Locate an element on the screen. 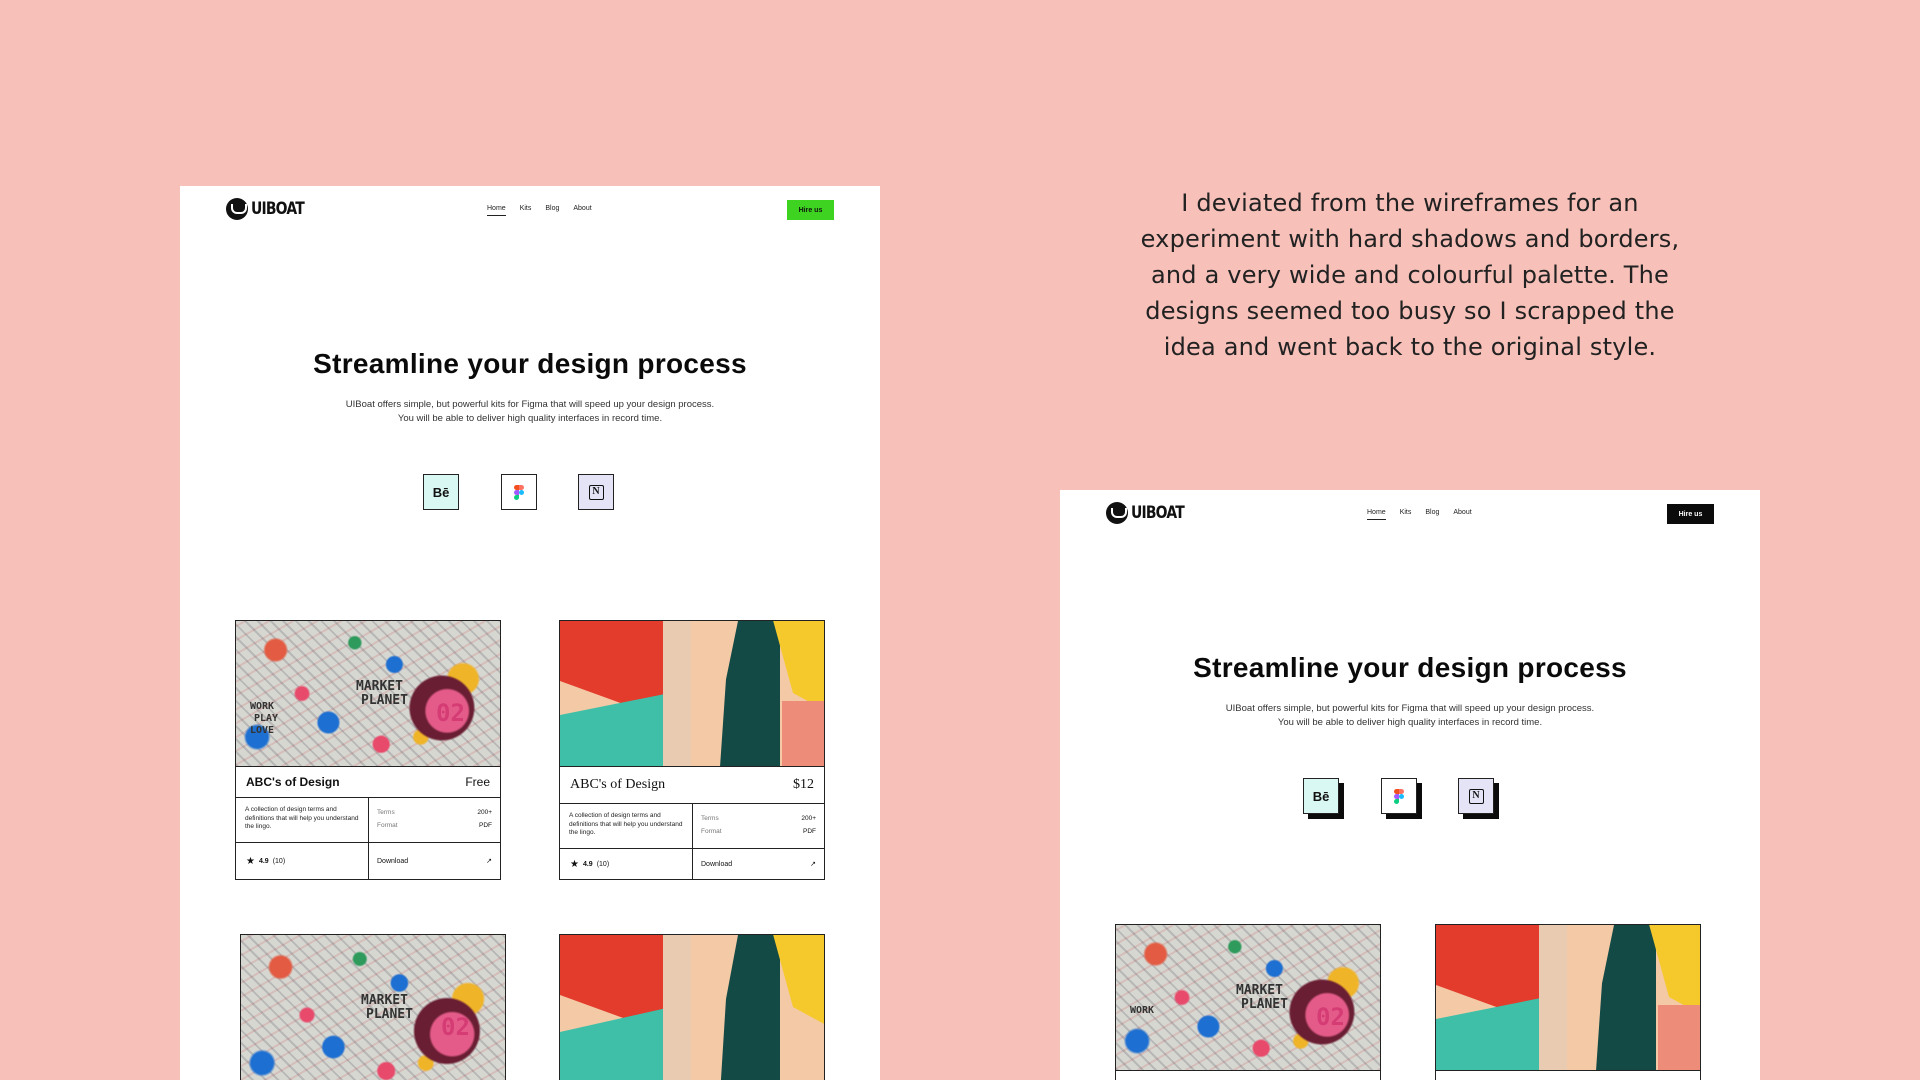  product-card: MARKET PLANET 02 is located at coordinates (373, 1007).